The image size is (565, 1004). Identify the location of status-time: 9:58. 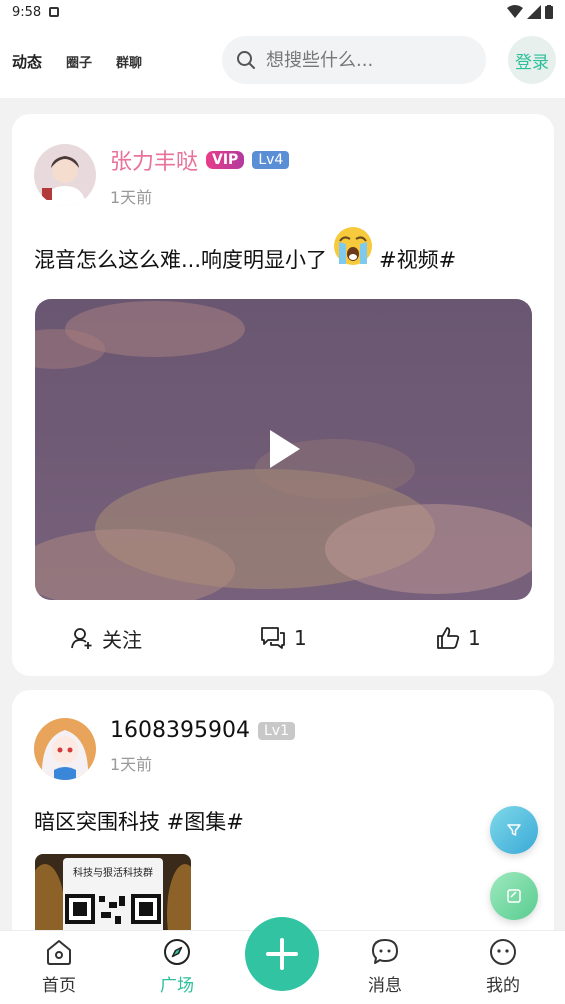
(27, 12).